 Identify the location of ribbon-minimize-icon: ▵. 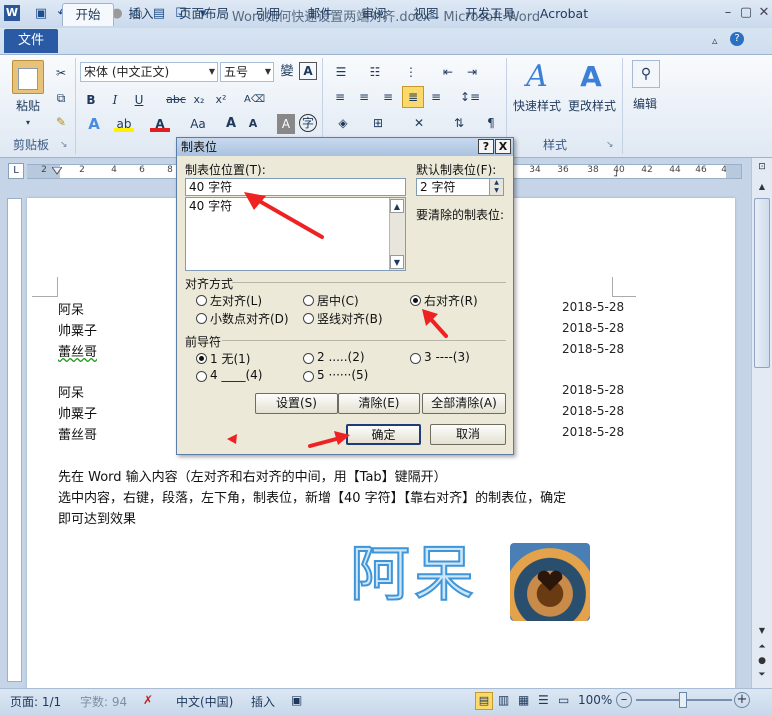
(715, 40).